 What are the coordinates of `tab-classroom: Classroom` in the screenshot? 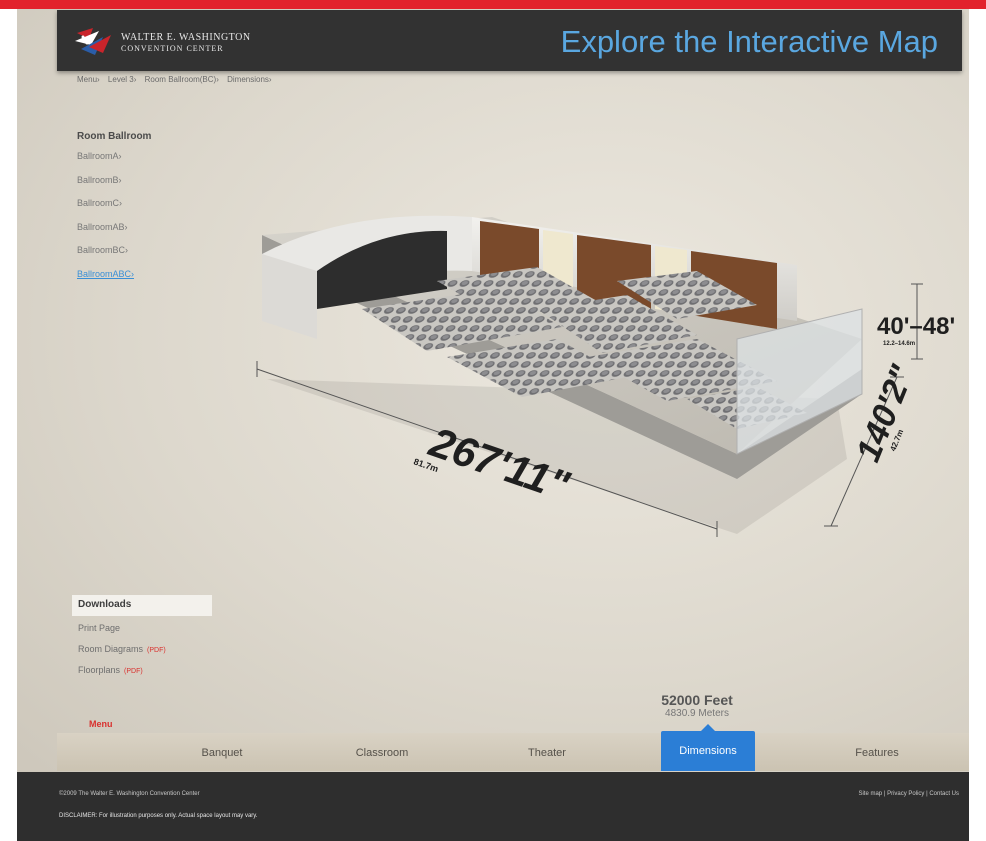 It's located at (382, 752).